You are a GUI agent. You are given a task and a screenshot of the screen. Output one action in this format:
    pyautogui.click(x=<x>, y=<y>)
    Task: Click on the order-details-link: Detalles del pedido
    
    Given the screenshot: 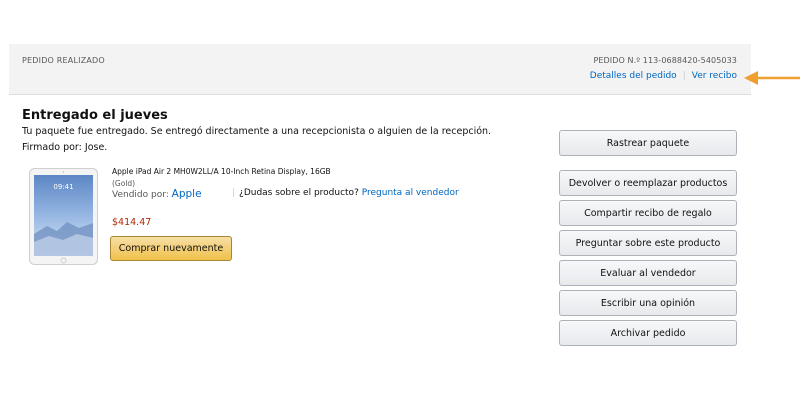 What is the action you would take?
    pyautogui.click(x=633, y=76)
    